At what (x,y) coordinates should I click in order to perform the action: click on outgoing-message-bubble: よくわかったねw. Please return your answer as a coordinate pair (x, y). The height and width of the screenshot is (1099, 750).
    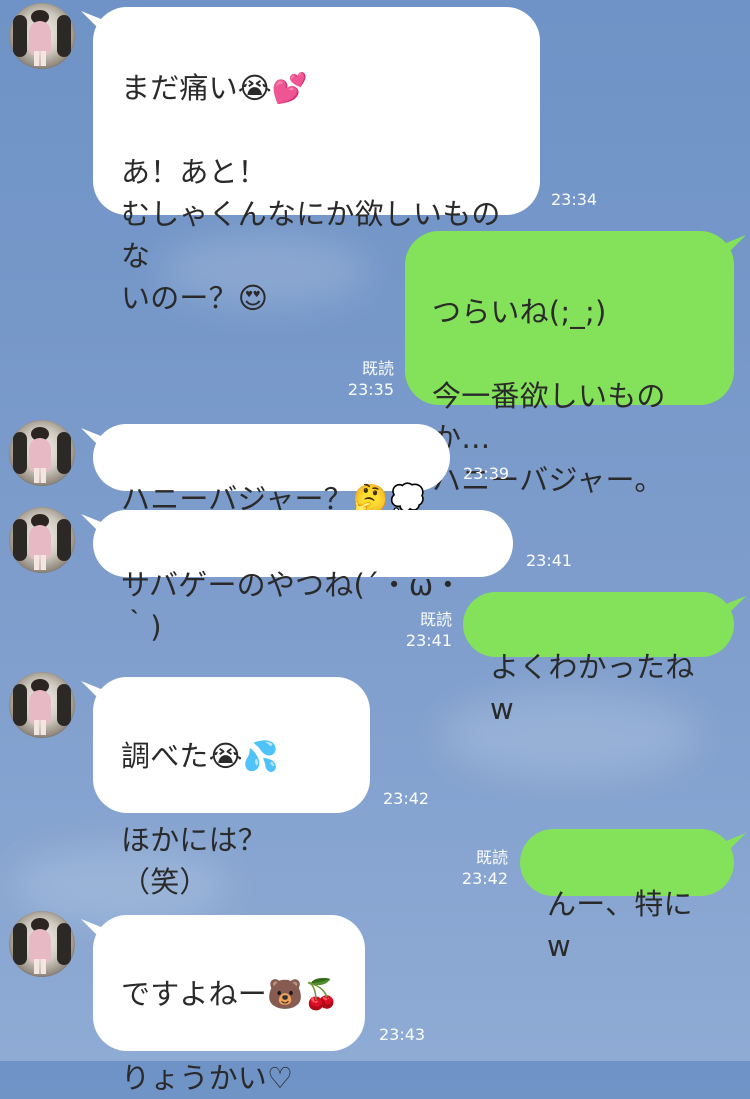
    Looking at the image, I should click on (598, 659).